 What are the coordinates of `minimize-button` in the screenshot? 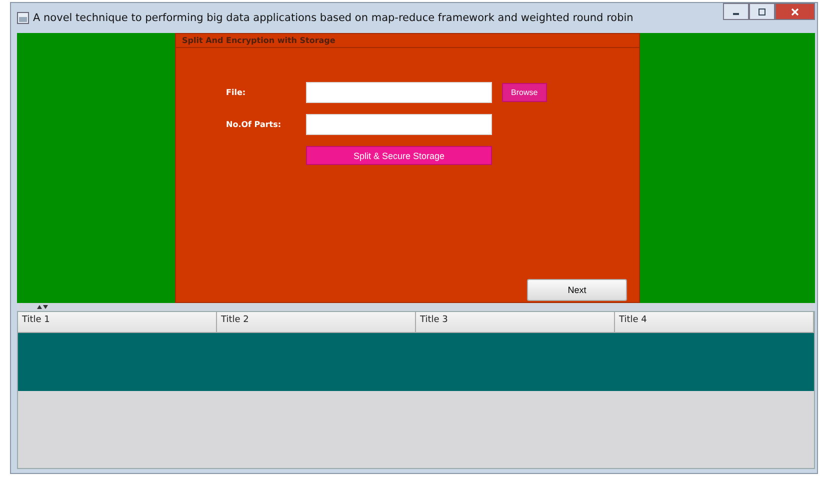 It's located at (736, 11).